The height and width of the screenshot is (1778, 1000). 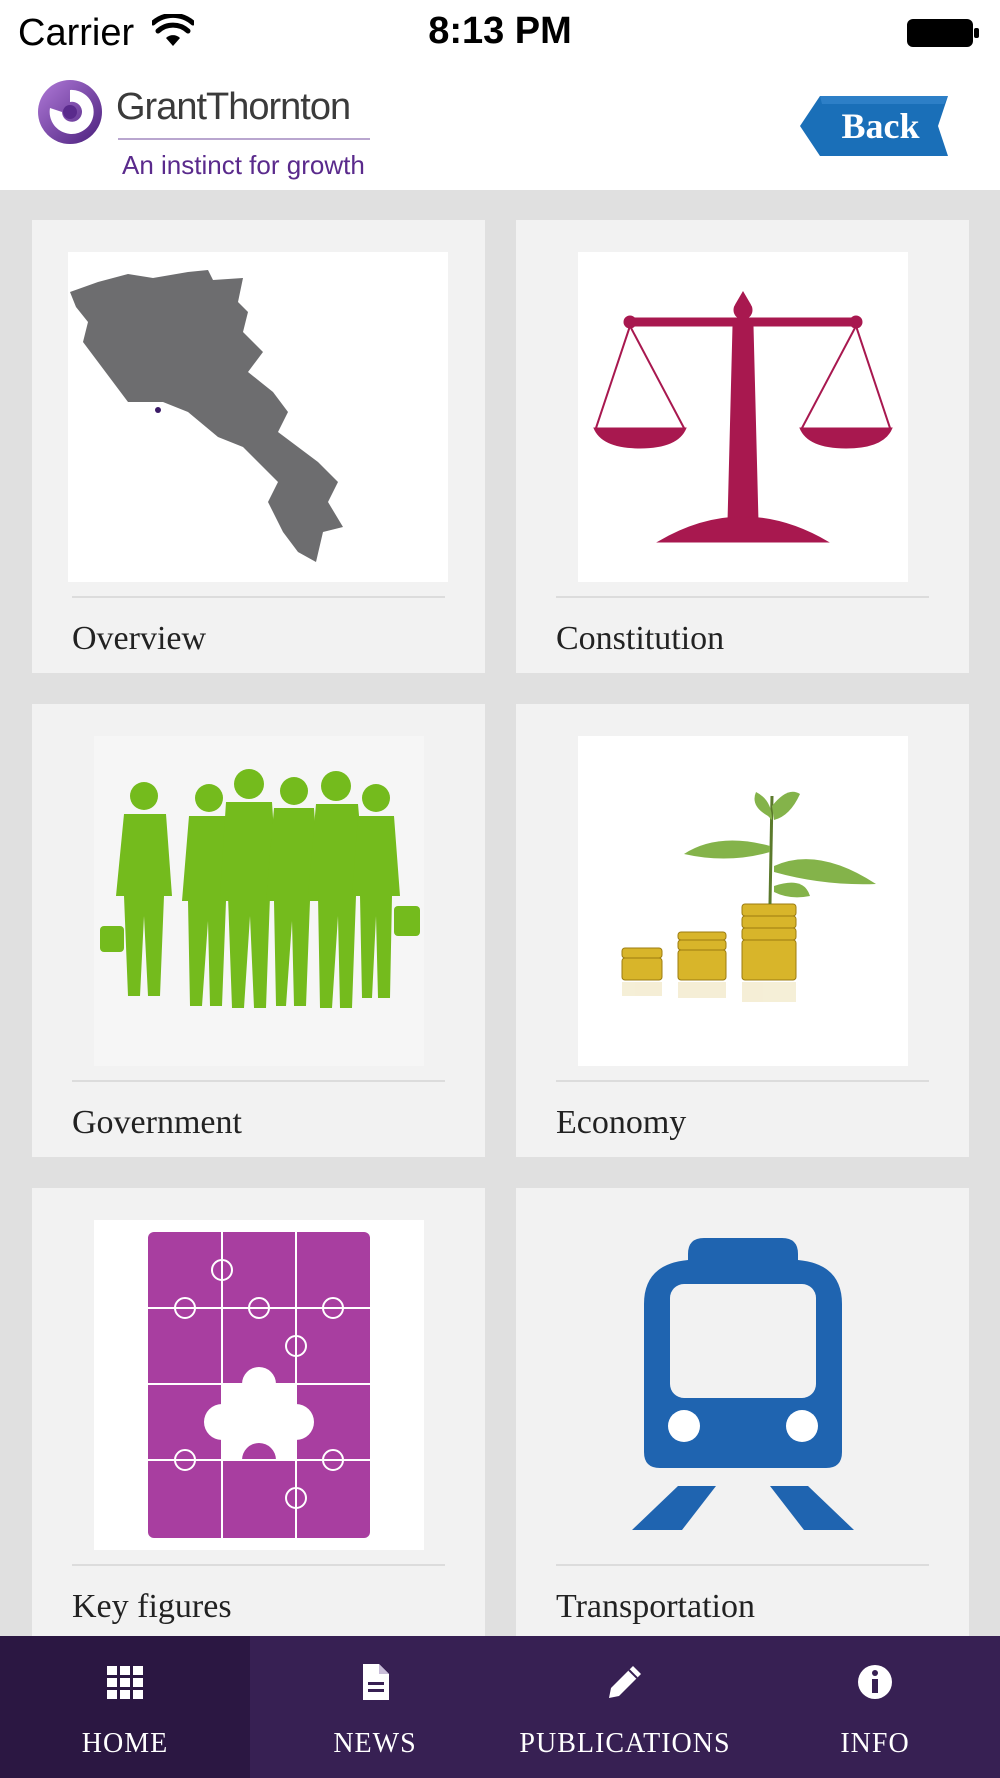 What do you see at coordinates (880, 126) in the screenshot?
I see `back-label: Back` at bounding box center [880, 126].